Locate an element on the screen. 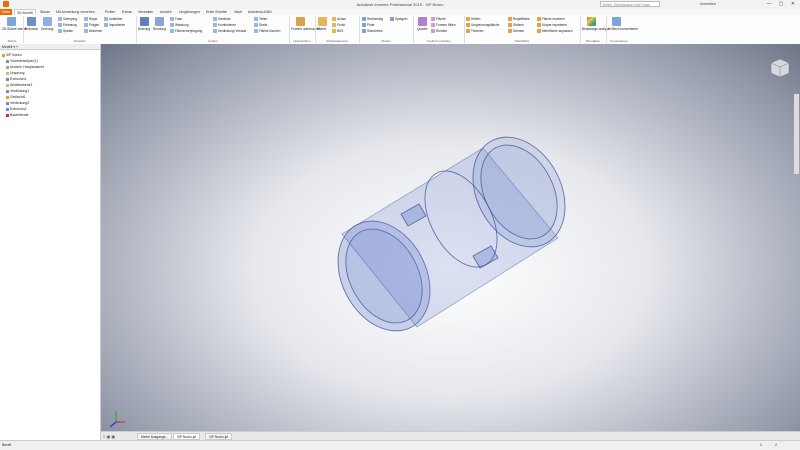 Image resolution: width=800 pixels, height=450 pixels. axis-button: Achse is located at coordinates (339, 19).